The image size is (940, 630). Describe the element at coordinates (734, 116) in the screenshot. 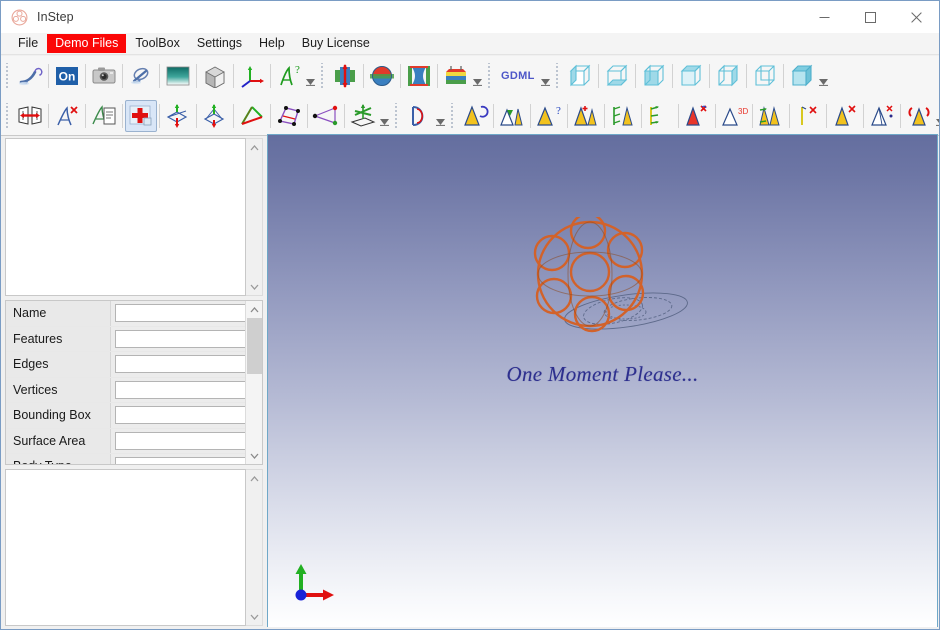

I see `cone-3d-icon: 3D` at that location.